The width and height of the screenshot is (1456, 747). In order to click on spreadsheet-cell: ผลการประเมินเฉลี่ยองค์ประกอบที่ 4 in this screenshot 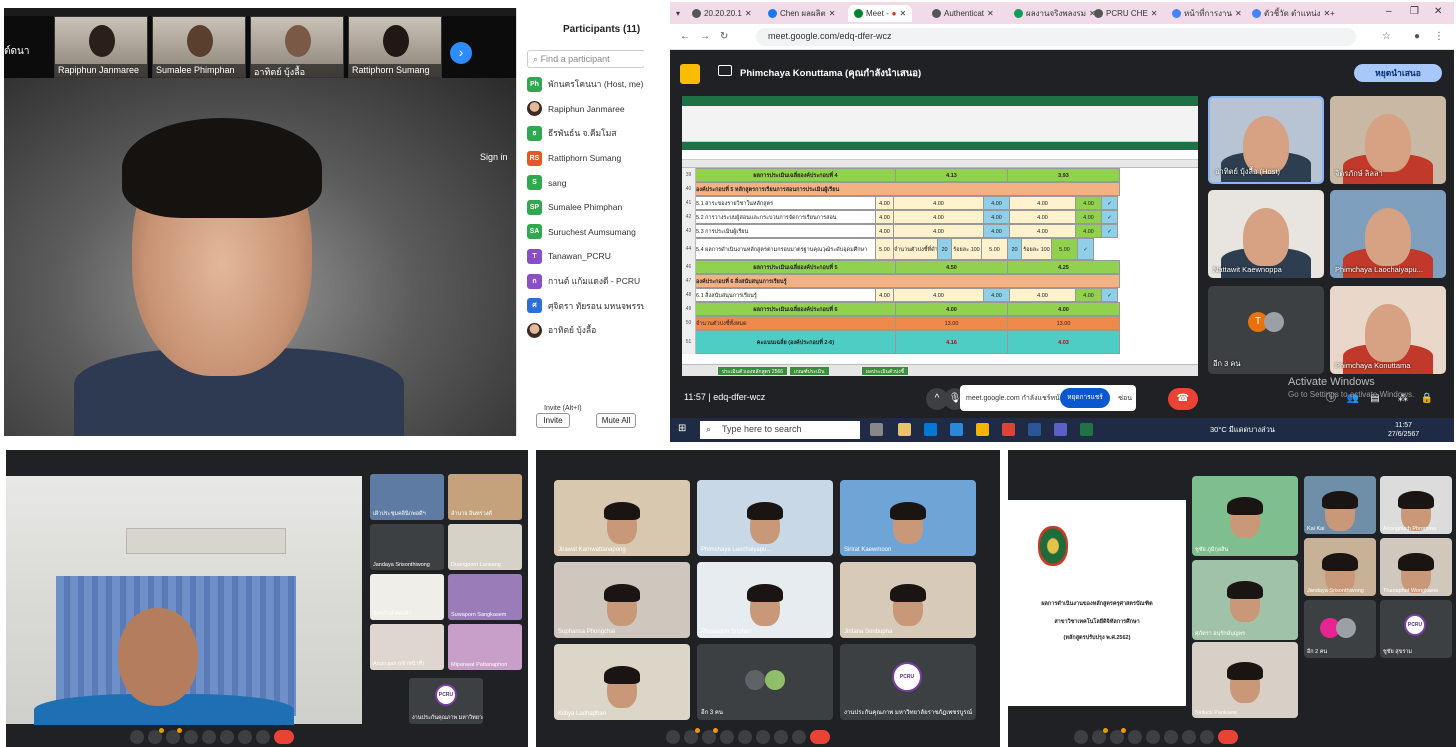, I will do `click(796, 175)`.